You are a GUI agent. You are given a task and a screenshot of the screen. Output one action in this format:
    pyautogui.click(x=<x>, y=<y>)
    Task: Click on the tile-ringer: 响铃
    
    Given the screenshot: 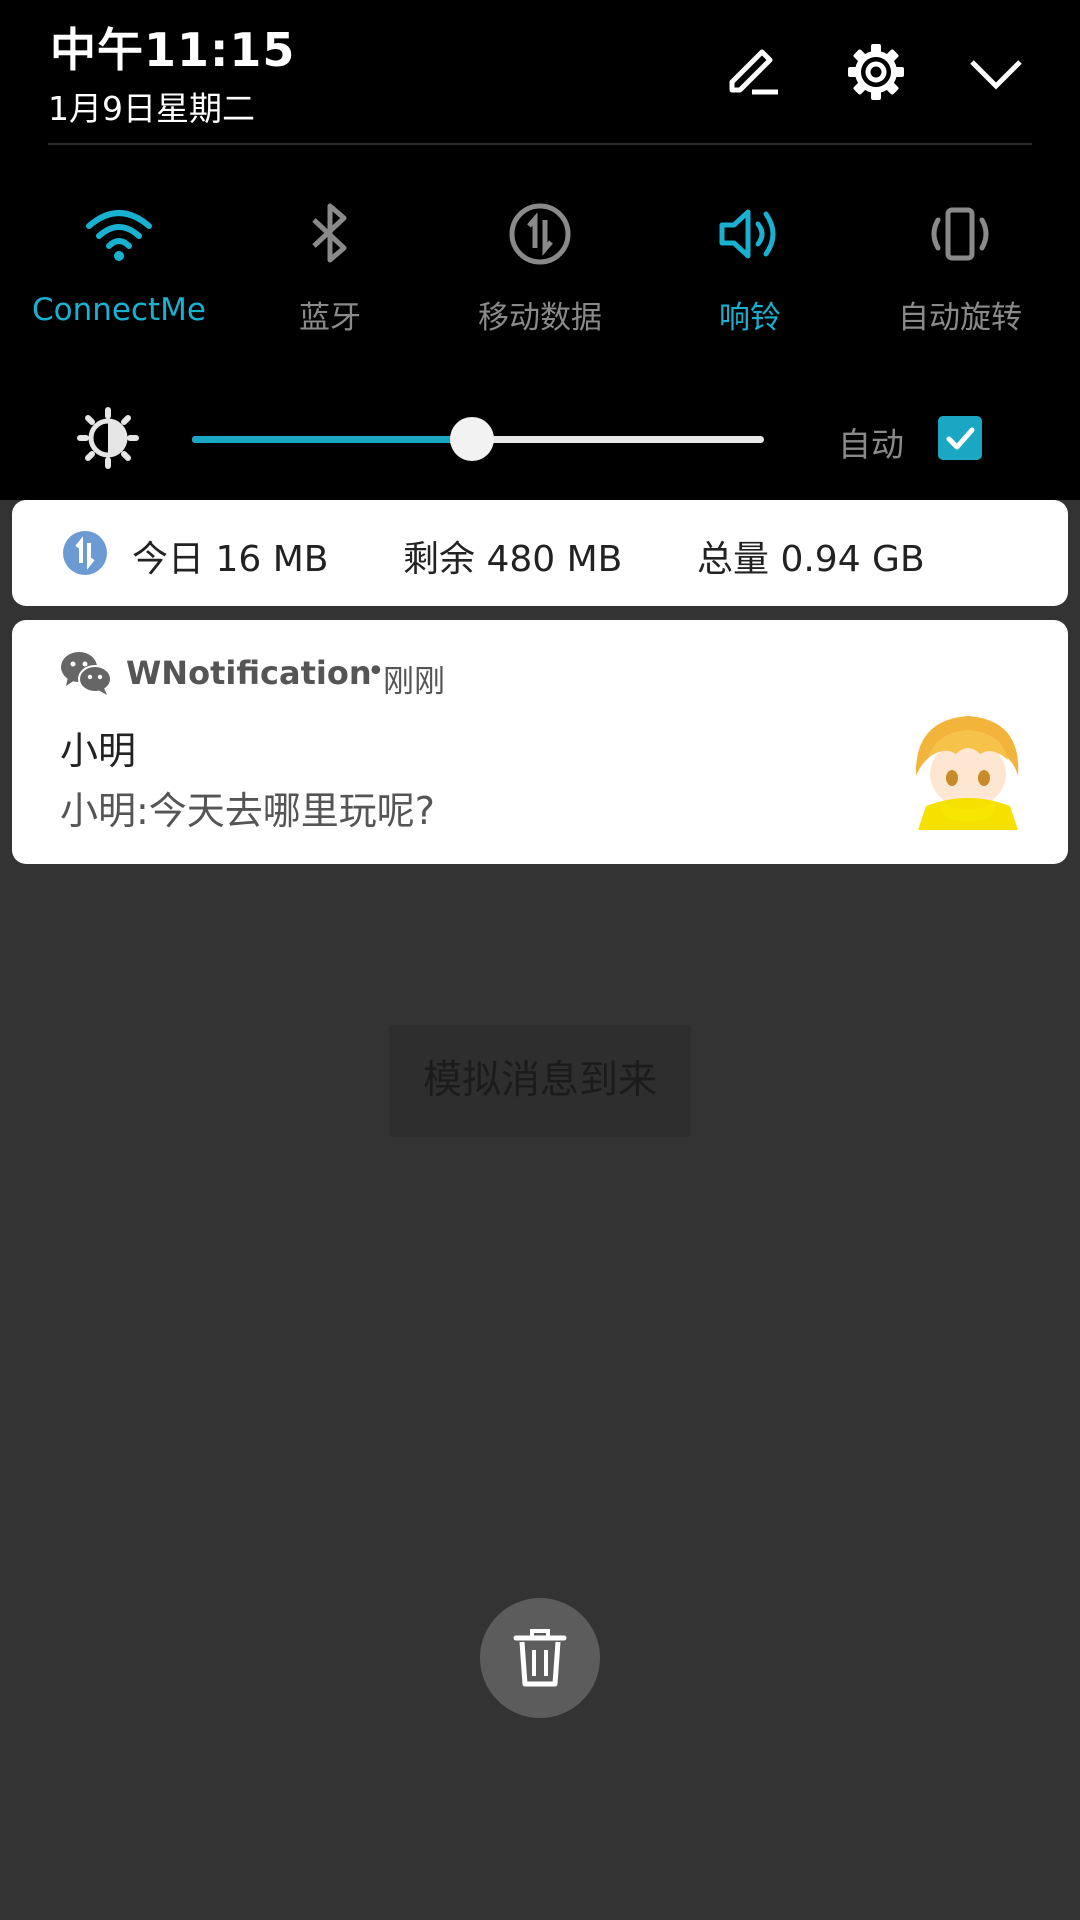 What is the action you would take?
    pyautogui.click(x=750, y=267)
    